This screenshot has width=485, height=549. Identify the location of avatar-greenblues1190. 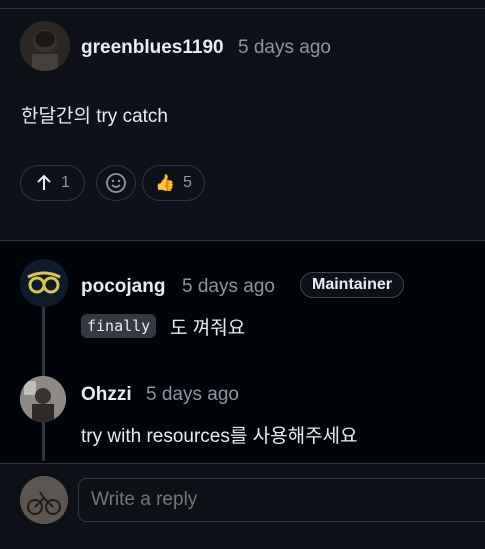
(45, 46).